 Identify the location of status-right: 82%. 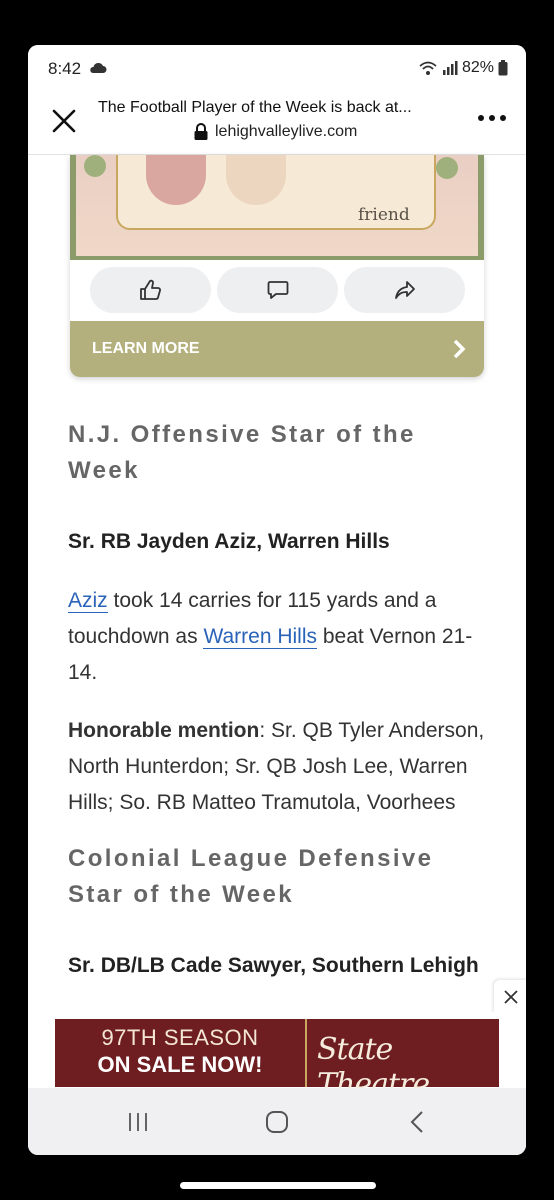
(463, 68).